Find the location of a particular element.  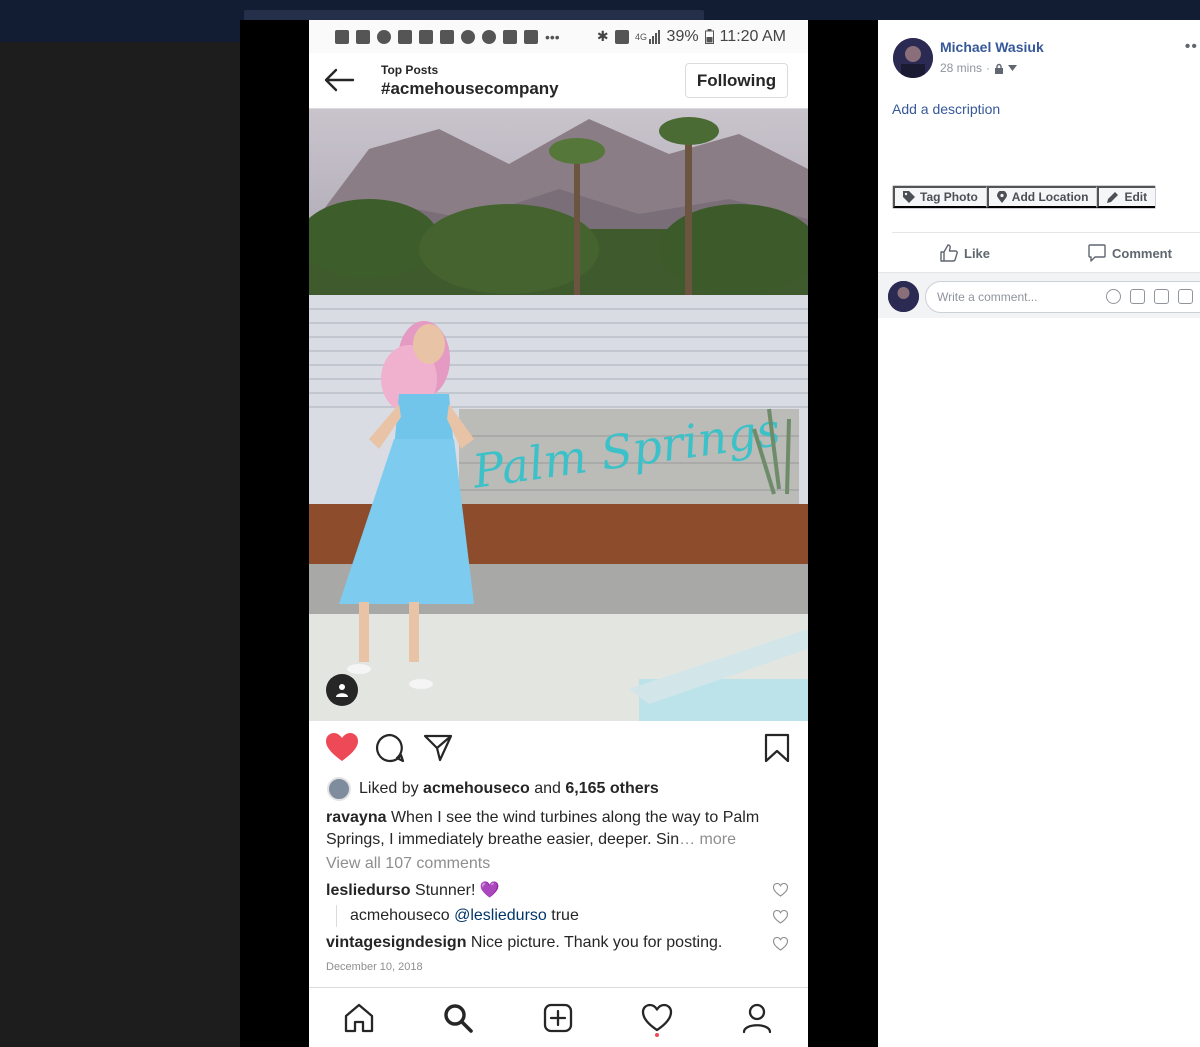

caption-username: ravayna is located at coordinates (356, 817).